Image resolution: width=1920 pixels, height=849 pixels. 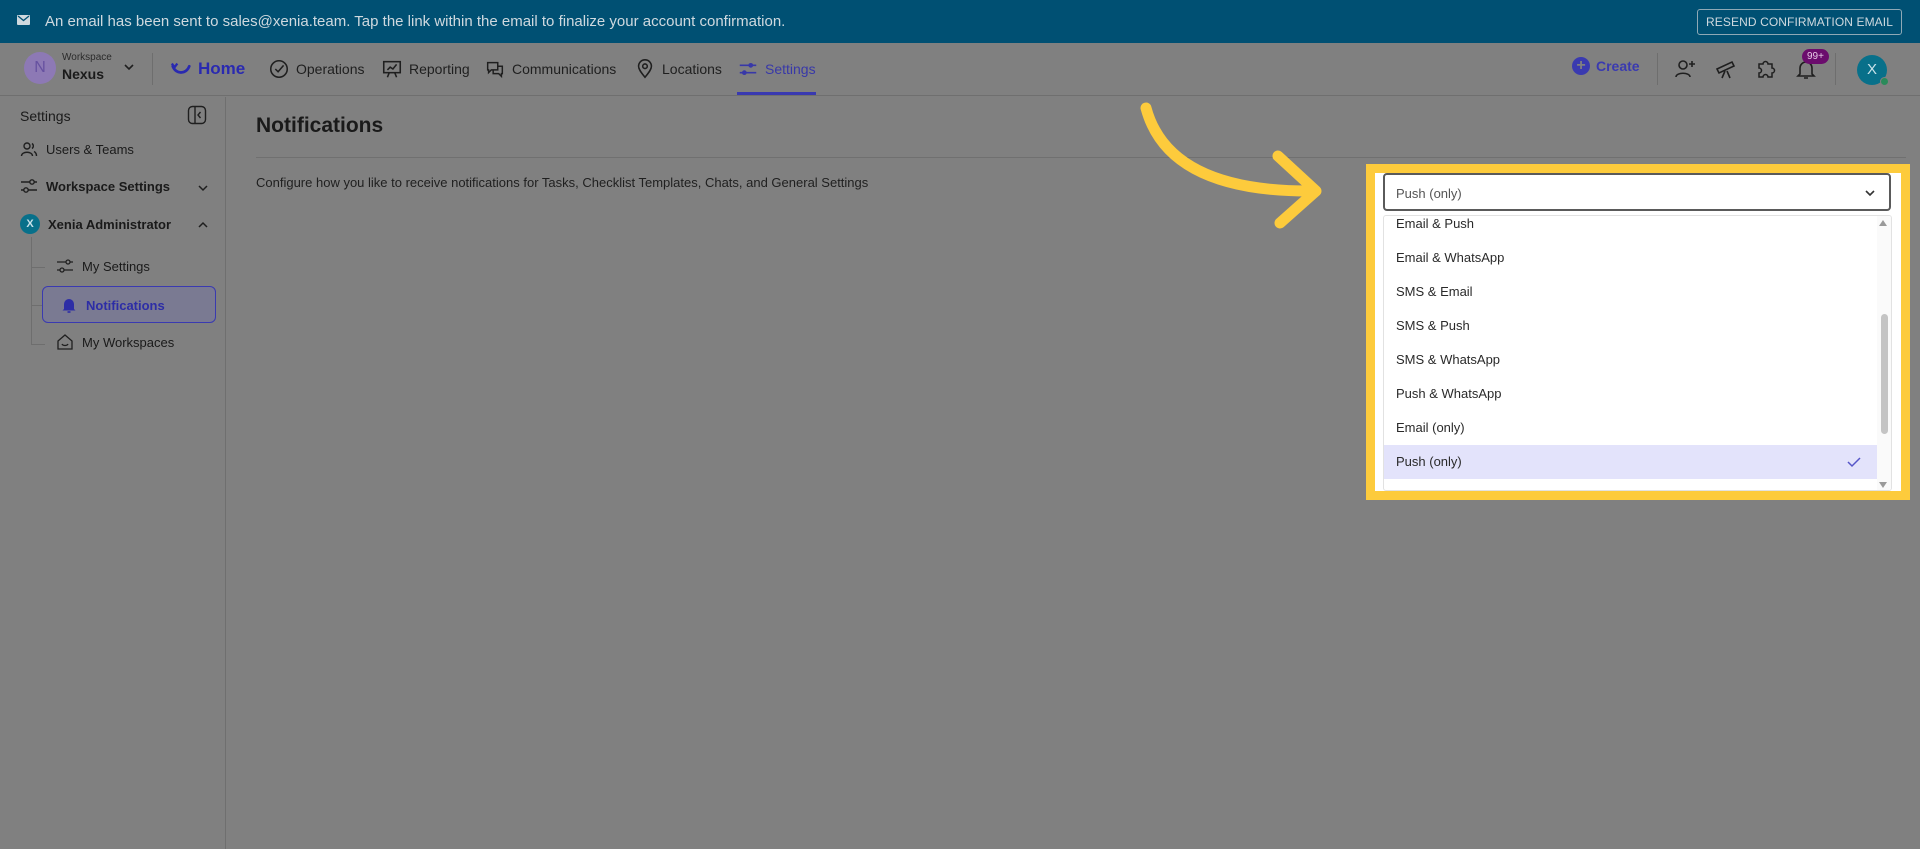 I want to click on resend-confirmation-button: RESEND CONFIRMATION EMAIL, so click(x=1799, y=22).